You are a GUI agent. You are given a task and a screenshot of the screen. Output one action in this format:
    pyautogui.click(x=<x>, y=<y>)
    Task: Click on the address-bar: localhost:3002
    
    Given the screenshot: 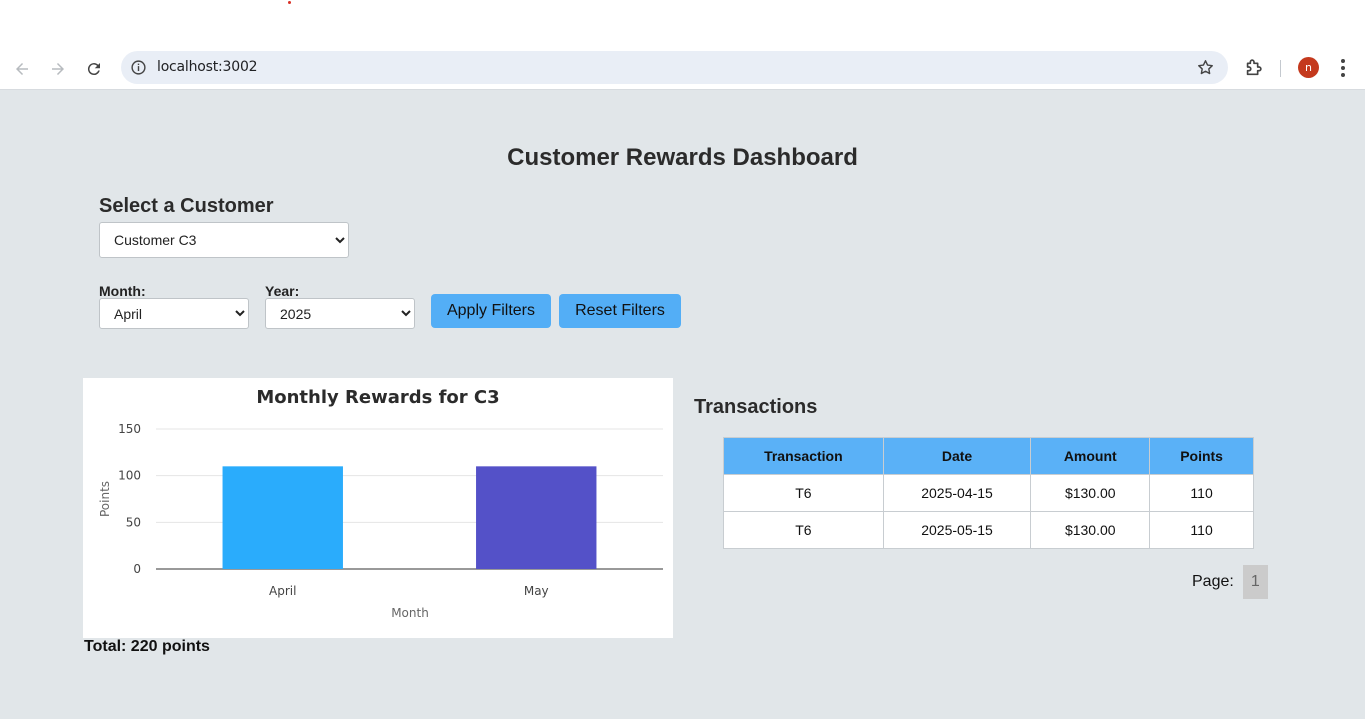 What is the action you would take?
    pyautogui.click(x=674, y=67)
    